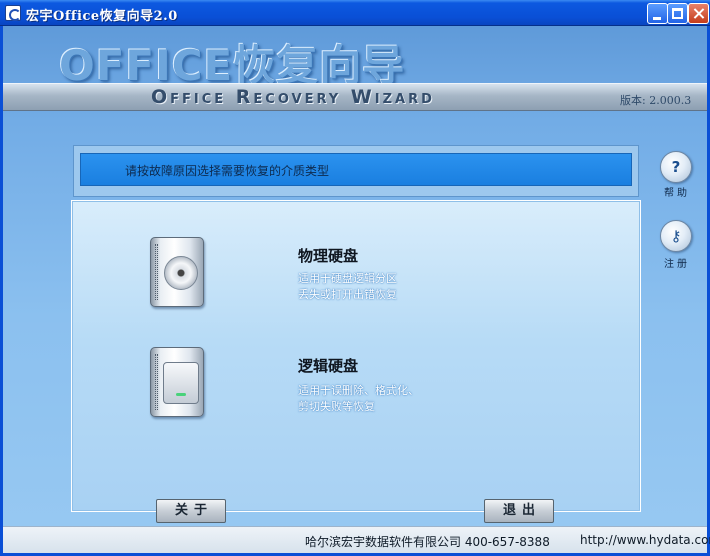 The width and height of the screenshot is (710, 556). What do you see at coordinates (645, 540) in the screenshot?
I see `website-link: http://www.hydata.com` at bounding box center [645, 540].